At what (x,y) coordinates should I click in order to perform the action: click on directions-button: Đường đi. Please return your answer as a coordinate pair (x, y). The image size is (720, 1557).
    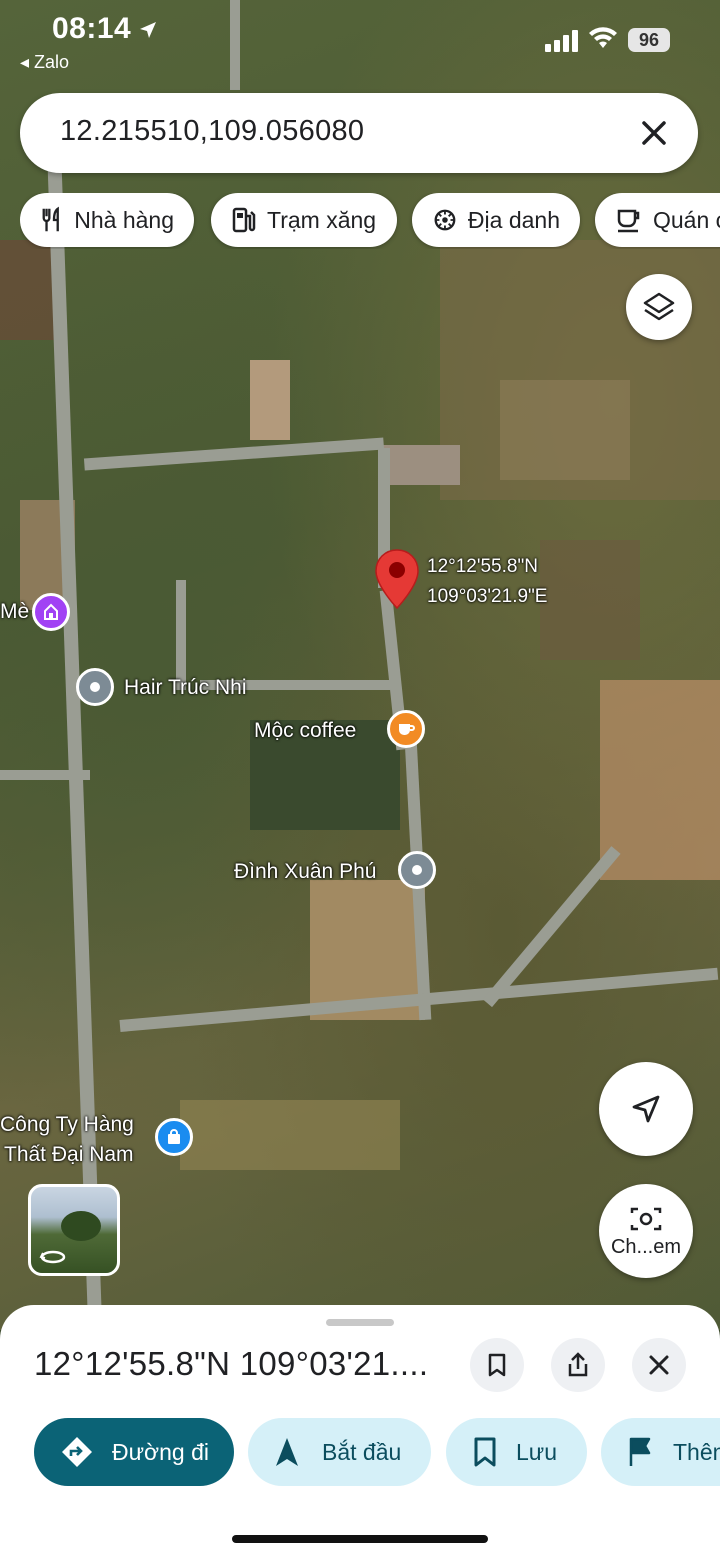
    Looking at the image, I should click on (134, 1452).